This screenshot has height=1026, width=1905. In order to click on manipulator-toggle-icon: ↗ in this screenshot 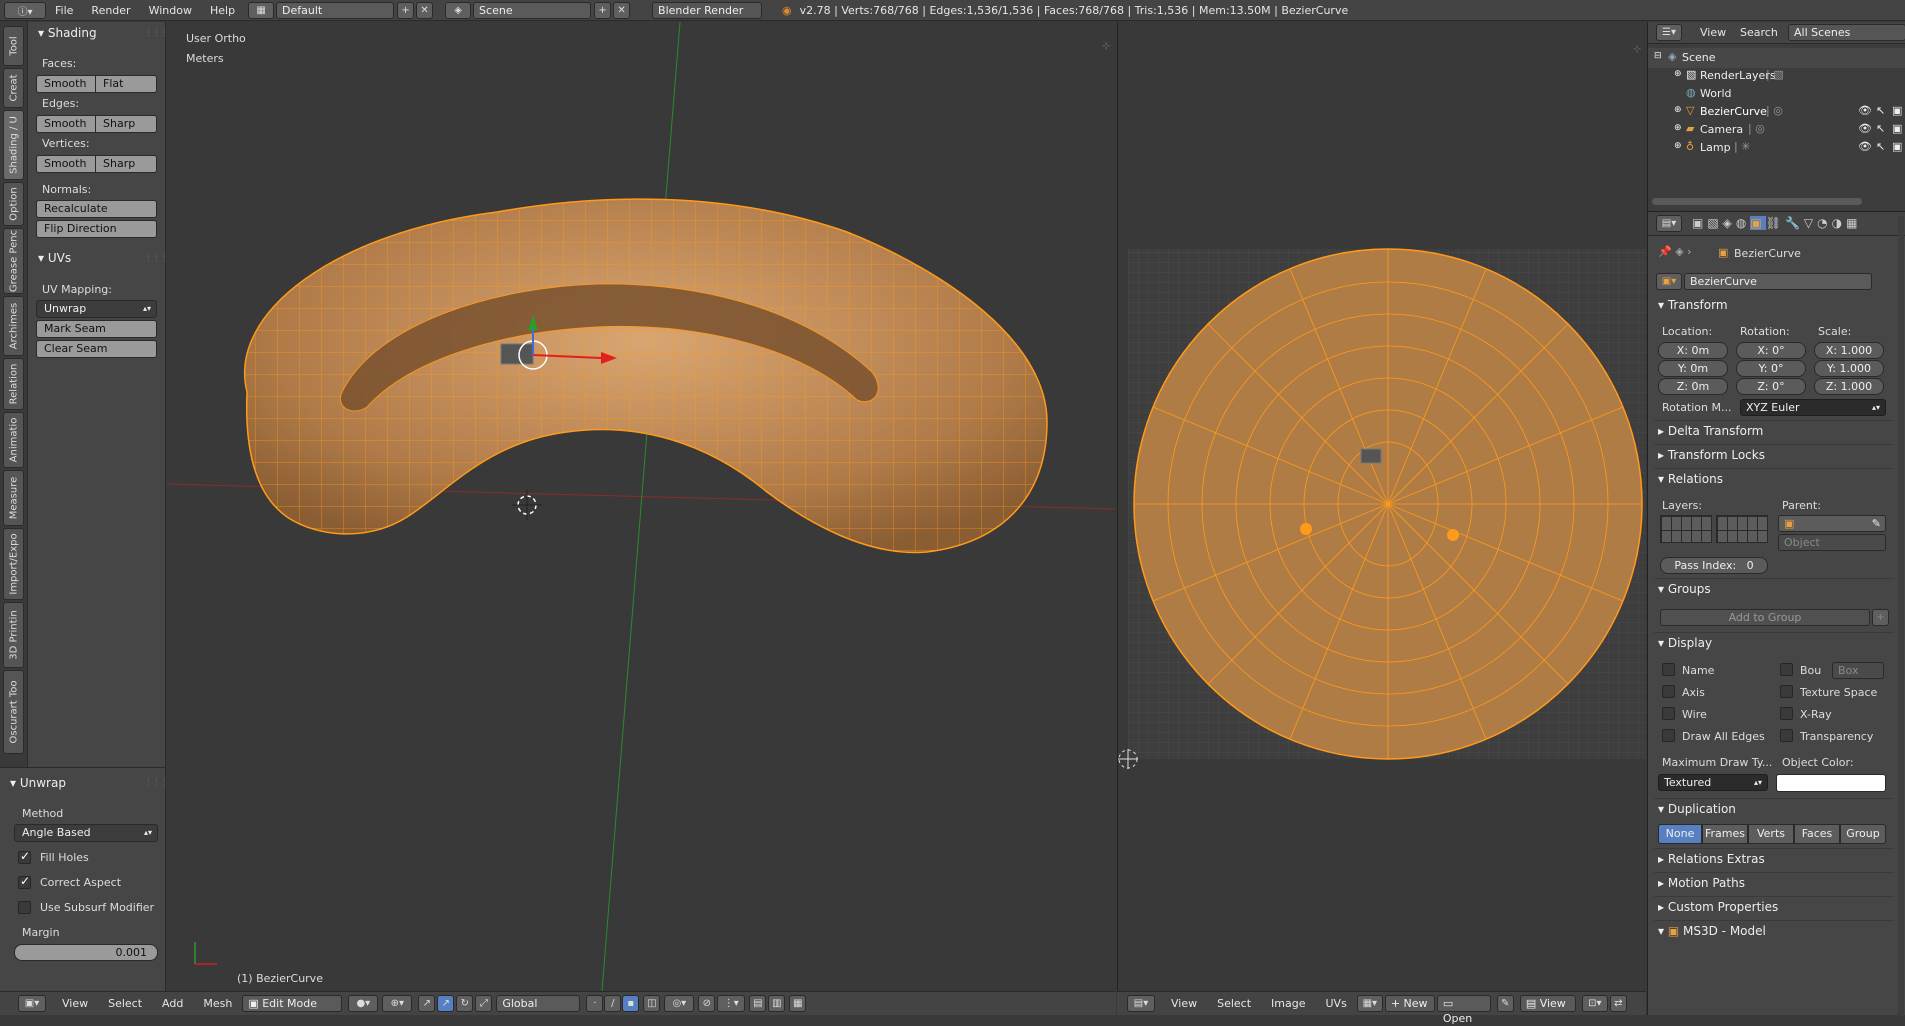, I will do `click(427, 1003)`.